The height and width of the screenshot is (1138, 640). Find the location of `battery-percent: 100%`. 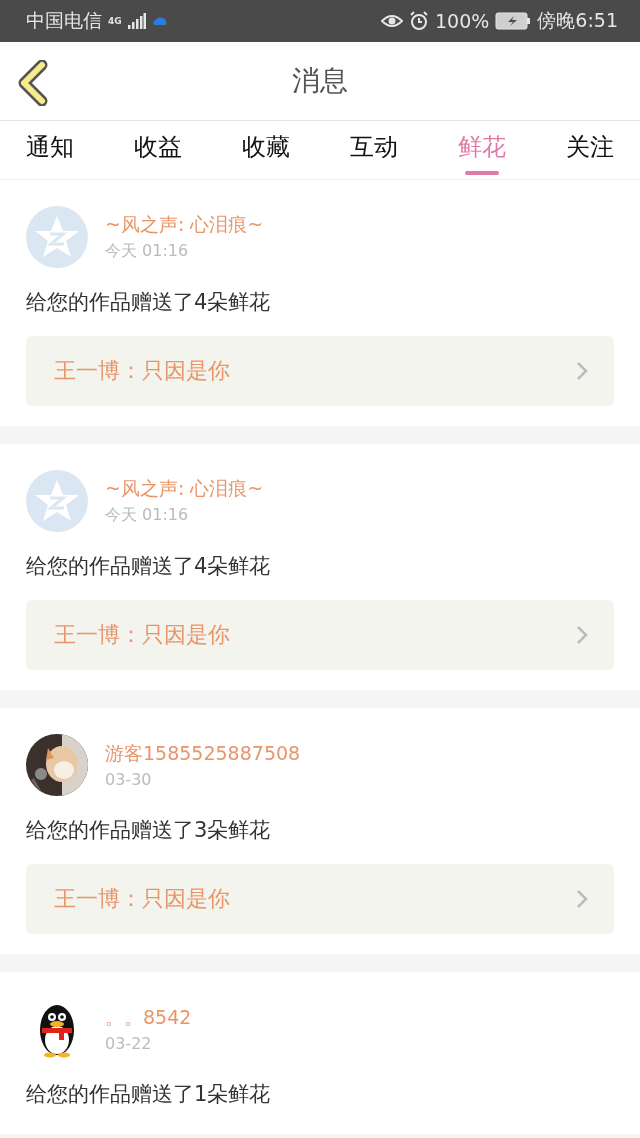

battery-percent: 100% is located at coordinates (462, 21).